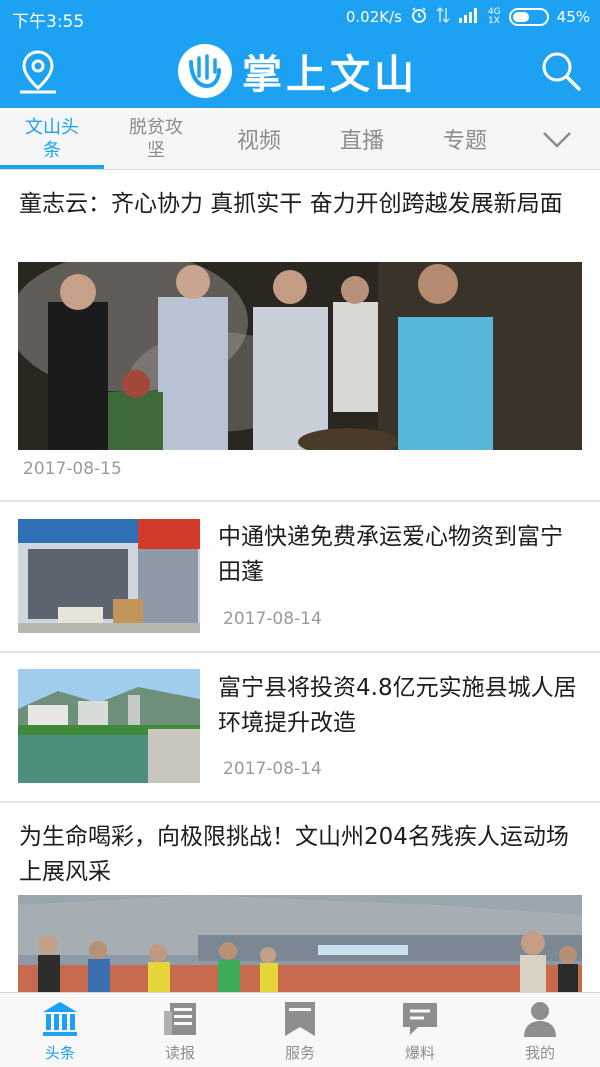 Image resolution: width=600 pixels, height=1067 pixels. I want to click on nav-label: 我的, so click(539, 1053).